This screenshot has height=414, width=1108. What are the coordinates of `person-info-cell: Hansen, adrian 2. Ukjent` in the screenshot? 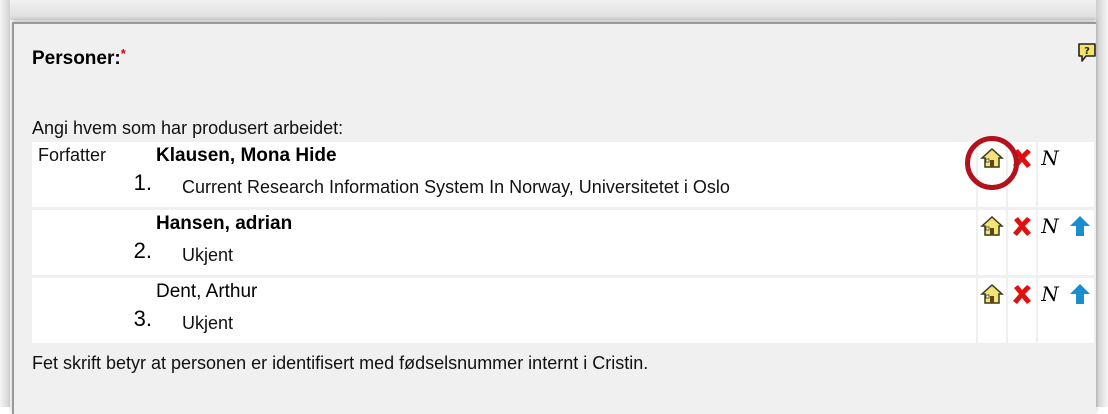 It's located at (504, 242).